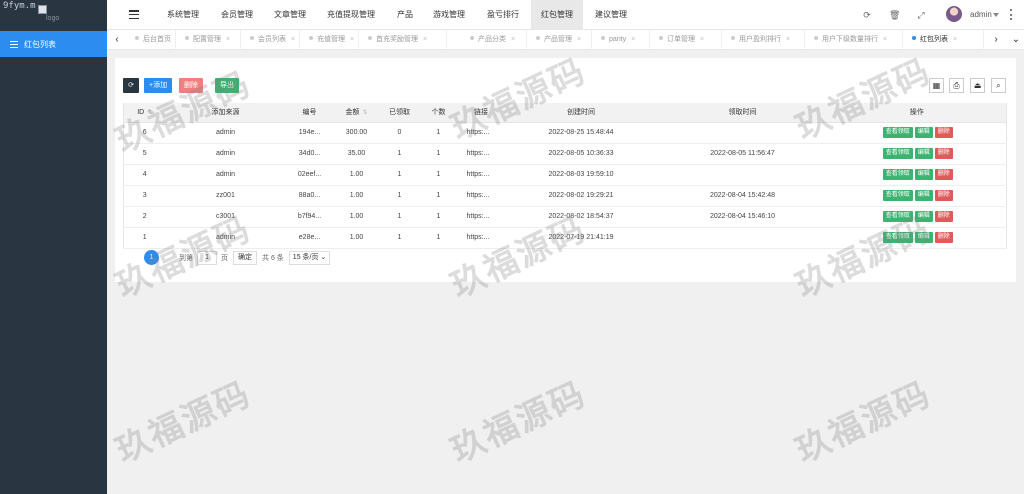  What do you see at coordinates (557, 15) in the screenshot?
I see `nav-red-packets: 红包管理` at bounding box center [557, 15].